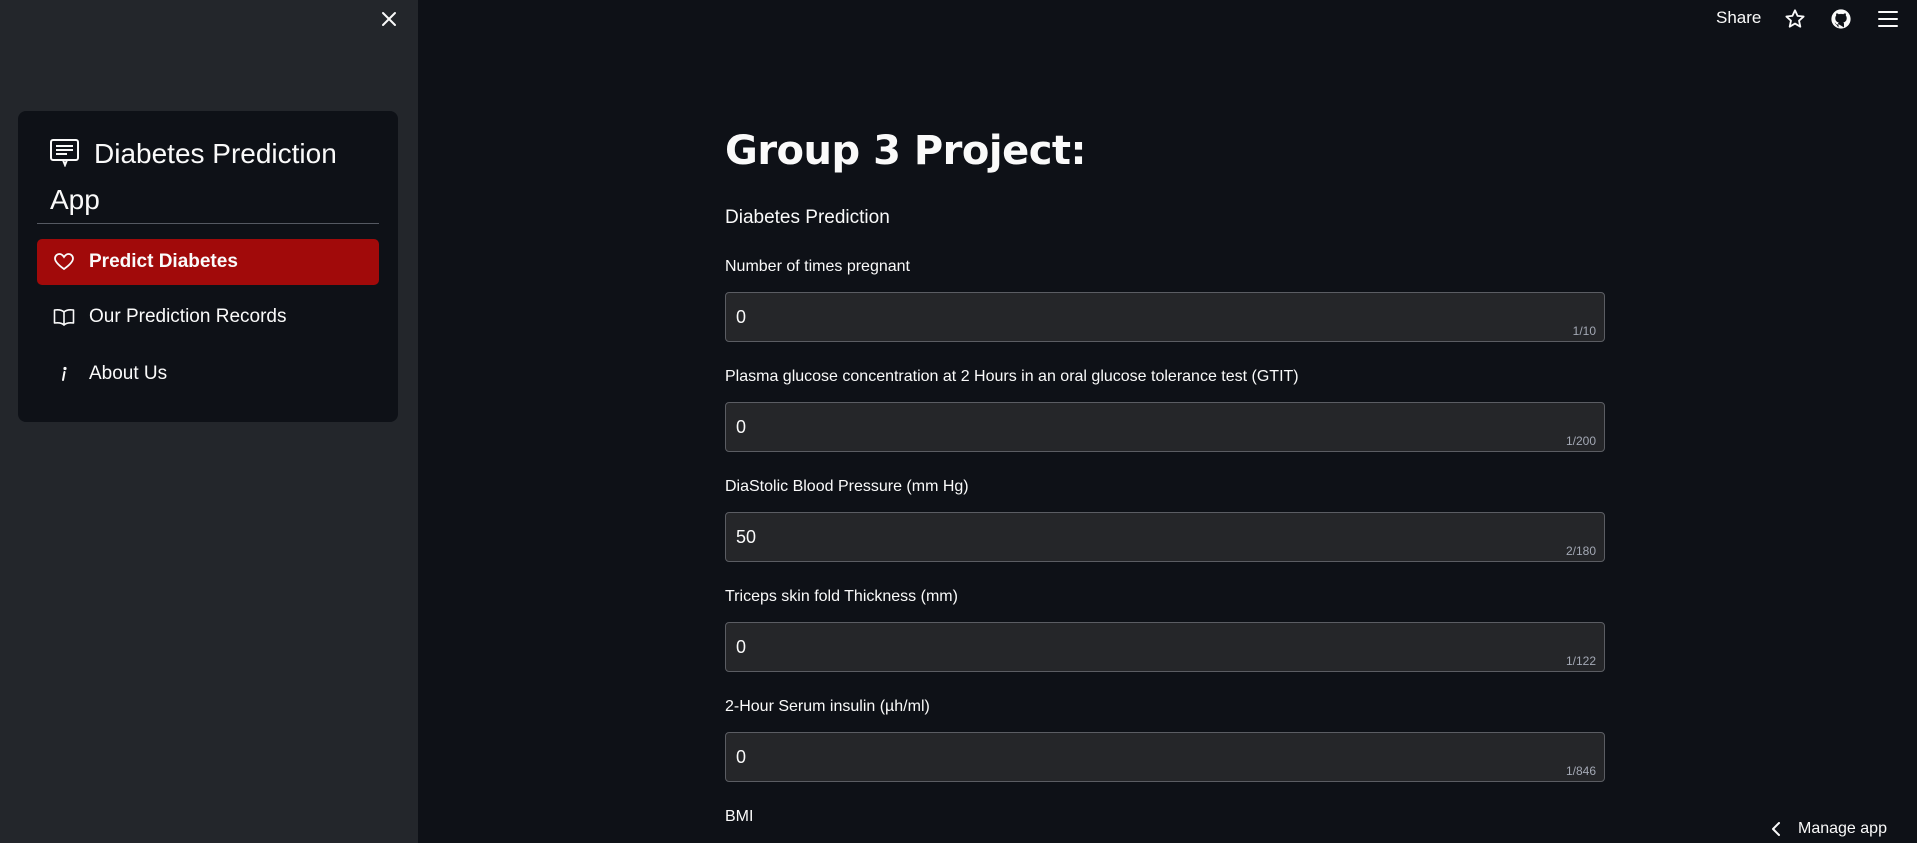 The image size is (1917, 843). I want to click on char-counter: 1/846, so click(1580, 771).